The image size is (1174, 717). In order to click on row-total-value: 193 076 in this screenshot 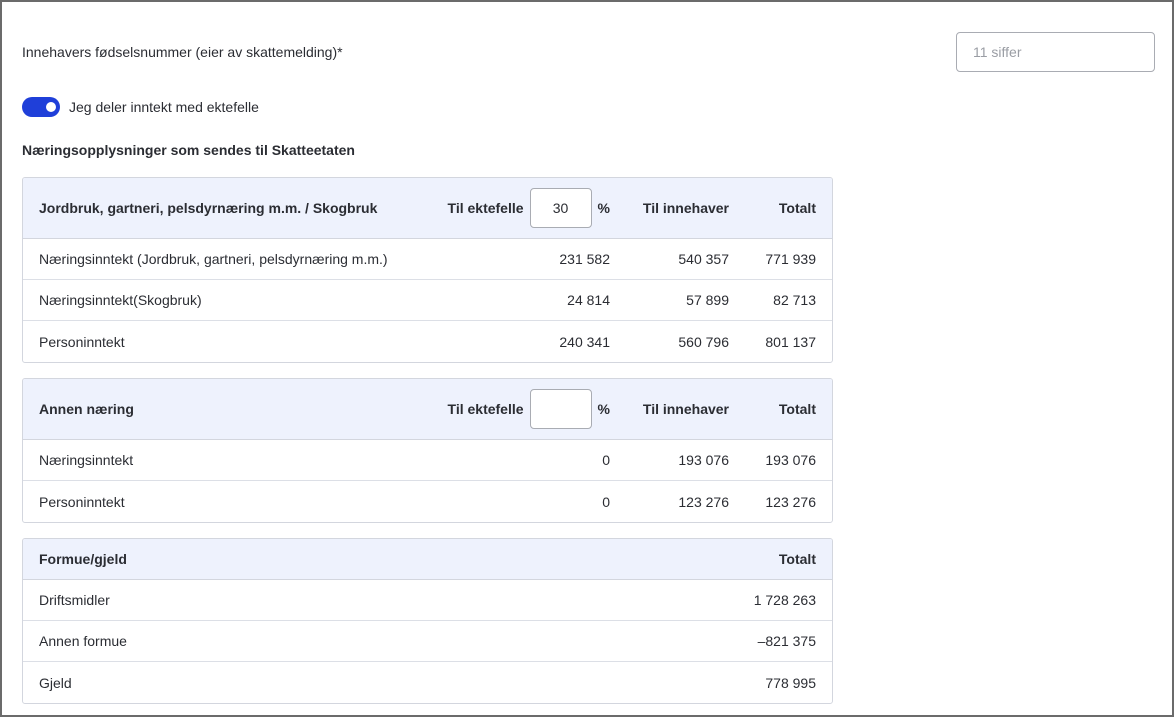, I will do `click(790, 460)`.